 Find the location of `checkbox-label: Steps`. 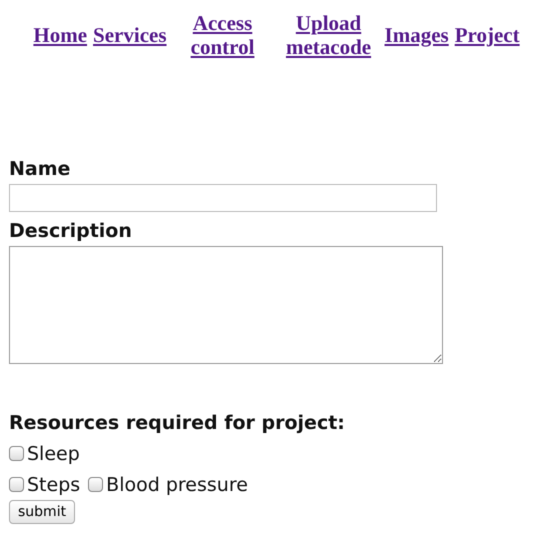

checkbox-label: Steps is located at coordinates (53, 485).